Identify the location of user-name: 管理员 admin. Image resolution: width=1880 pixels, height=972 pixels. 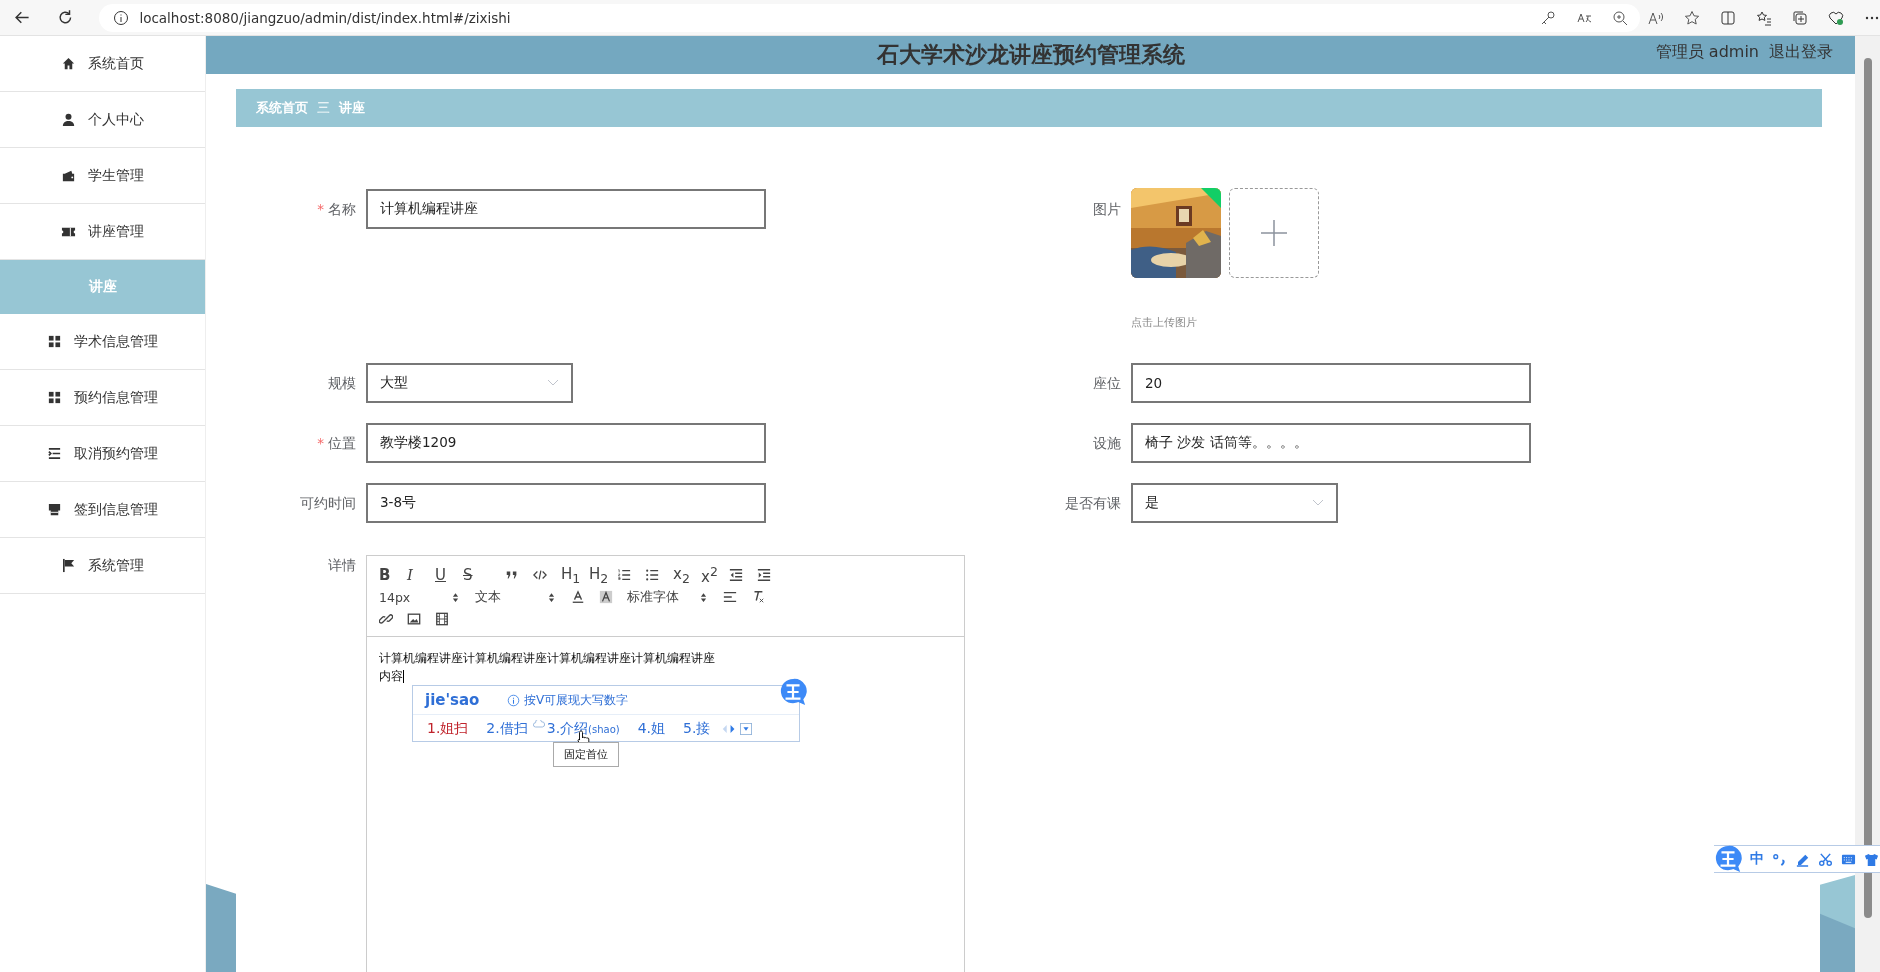
(1707, 52).